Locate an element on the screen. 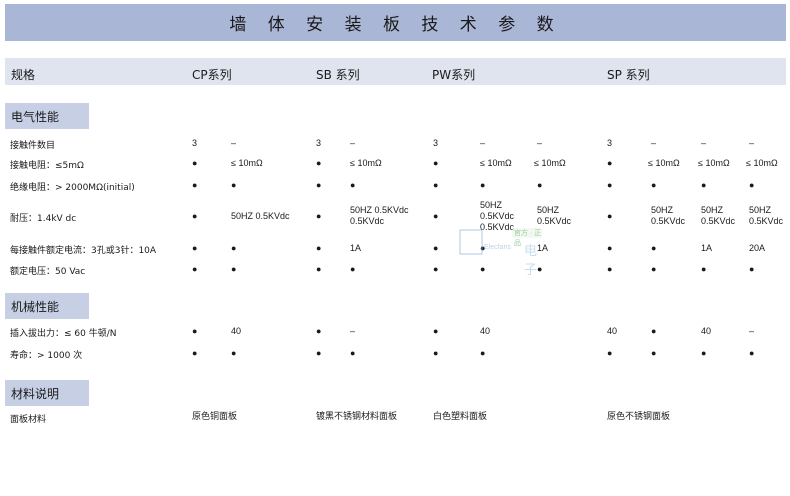 This screenshot has width=790, height=496. section-material-label: 材料说明 is located at coordinates (35, 393).